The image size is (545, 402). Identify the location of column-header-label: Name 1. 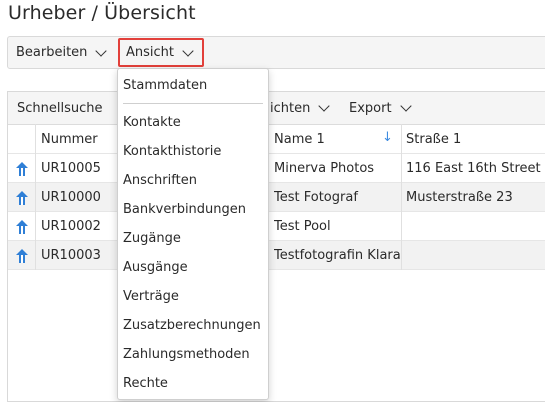
(299, 139).